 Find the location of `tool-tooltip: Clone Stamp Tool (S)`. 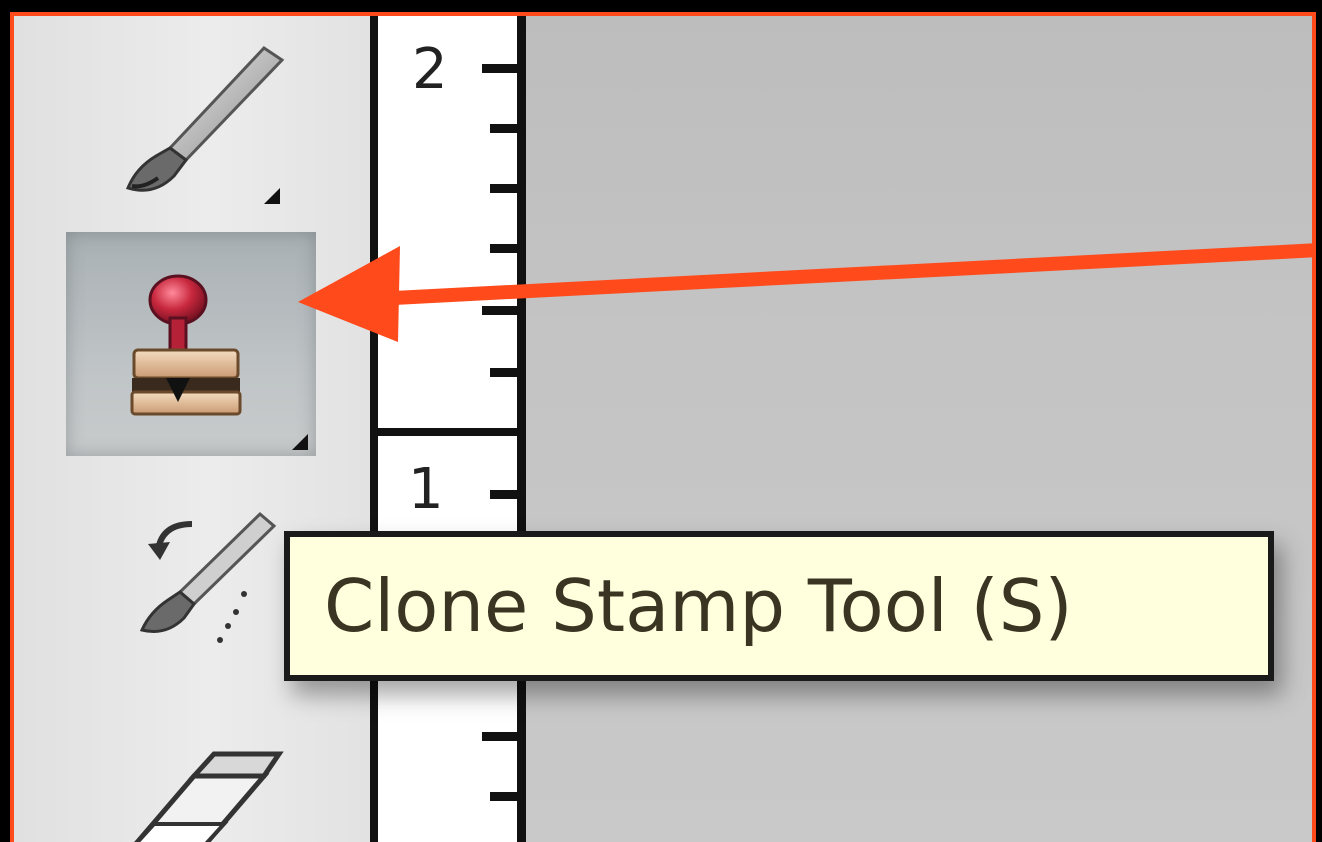

tool-tooltip: Clone Stamp Tool (S) is located at coordinates (779, 606).